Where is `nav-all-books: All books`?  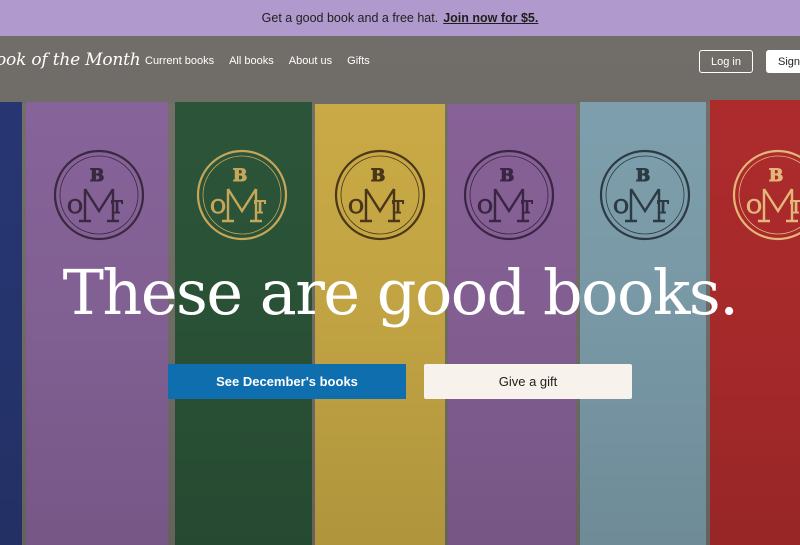
nav-all-books: All books is located at coordinates (251, 61).